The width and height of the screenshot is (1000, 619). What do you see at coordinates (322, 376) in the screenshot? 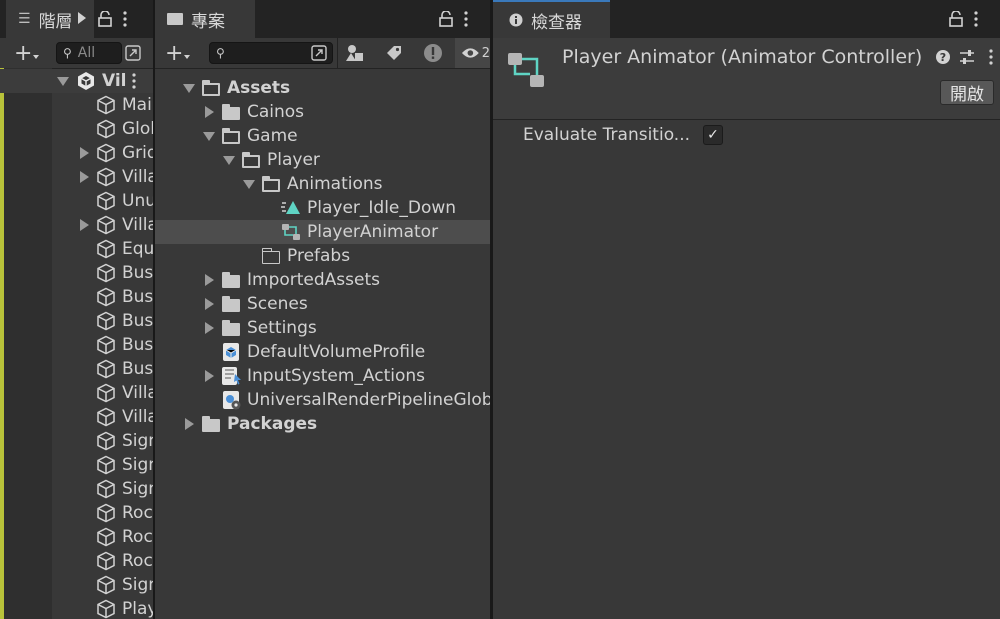
I see `project-item: InputSystem_Actions` at bounding box center [322, 376].